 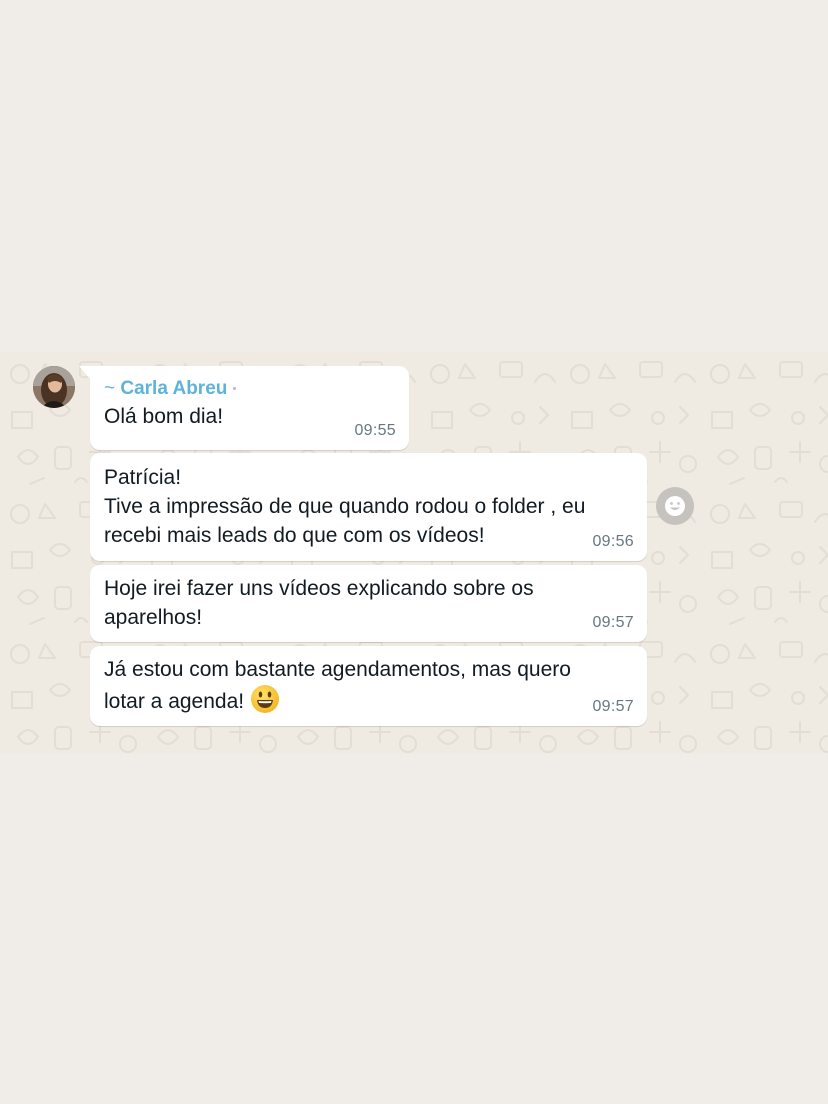 I want to click on smiley-reaction-icon, so click(x=675, y=506).